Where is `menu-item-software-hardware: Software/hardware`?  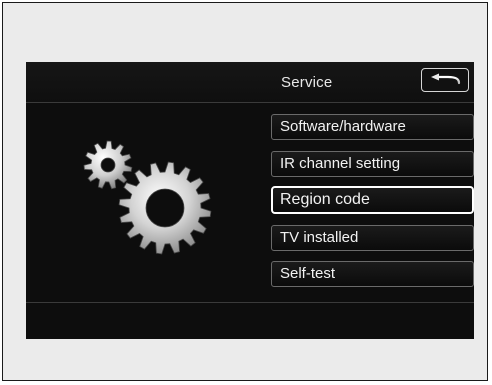 menu-item-software-hardware: Software/hardware is located at coordinates (372, 127).